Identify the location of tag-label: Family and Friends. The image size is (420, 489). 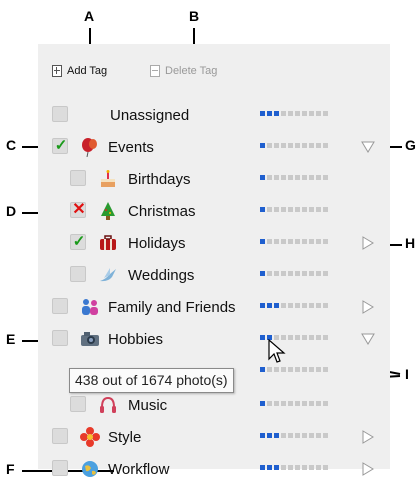
(172, 307).